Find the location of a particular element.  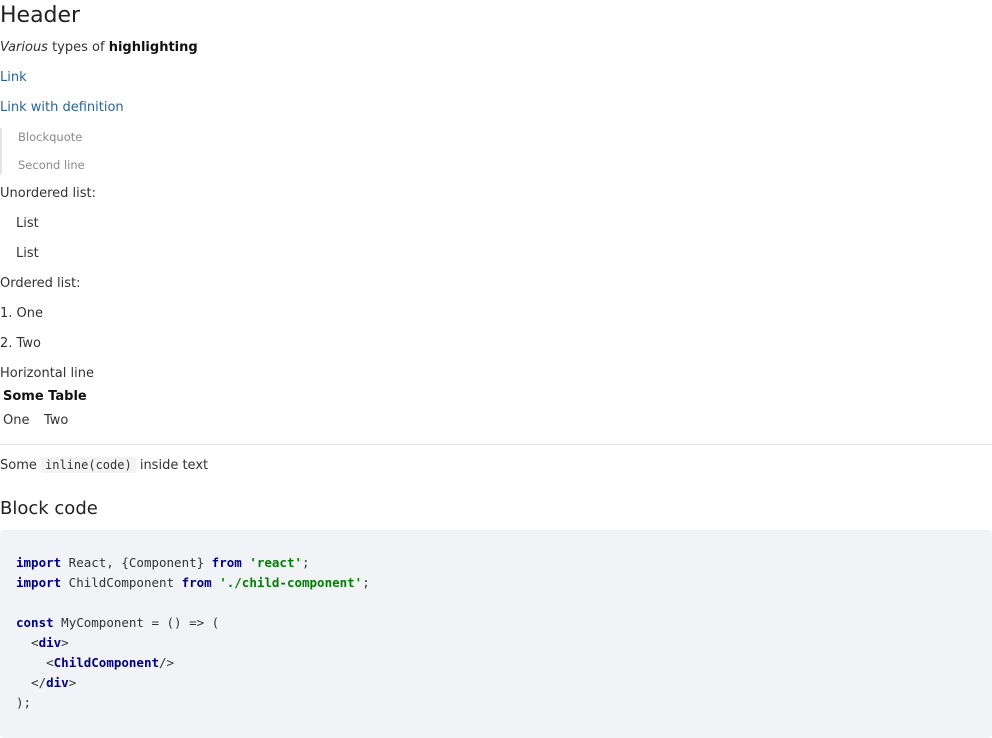

inline-before-text: Some is located at coordinates (20, 465).